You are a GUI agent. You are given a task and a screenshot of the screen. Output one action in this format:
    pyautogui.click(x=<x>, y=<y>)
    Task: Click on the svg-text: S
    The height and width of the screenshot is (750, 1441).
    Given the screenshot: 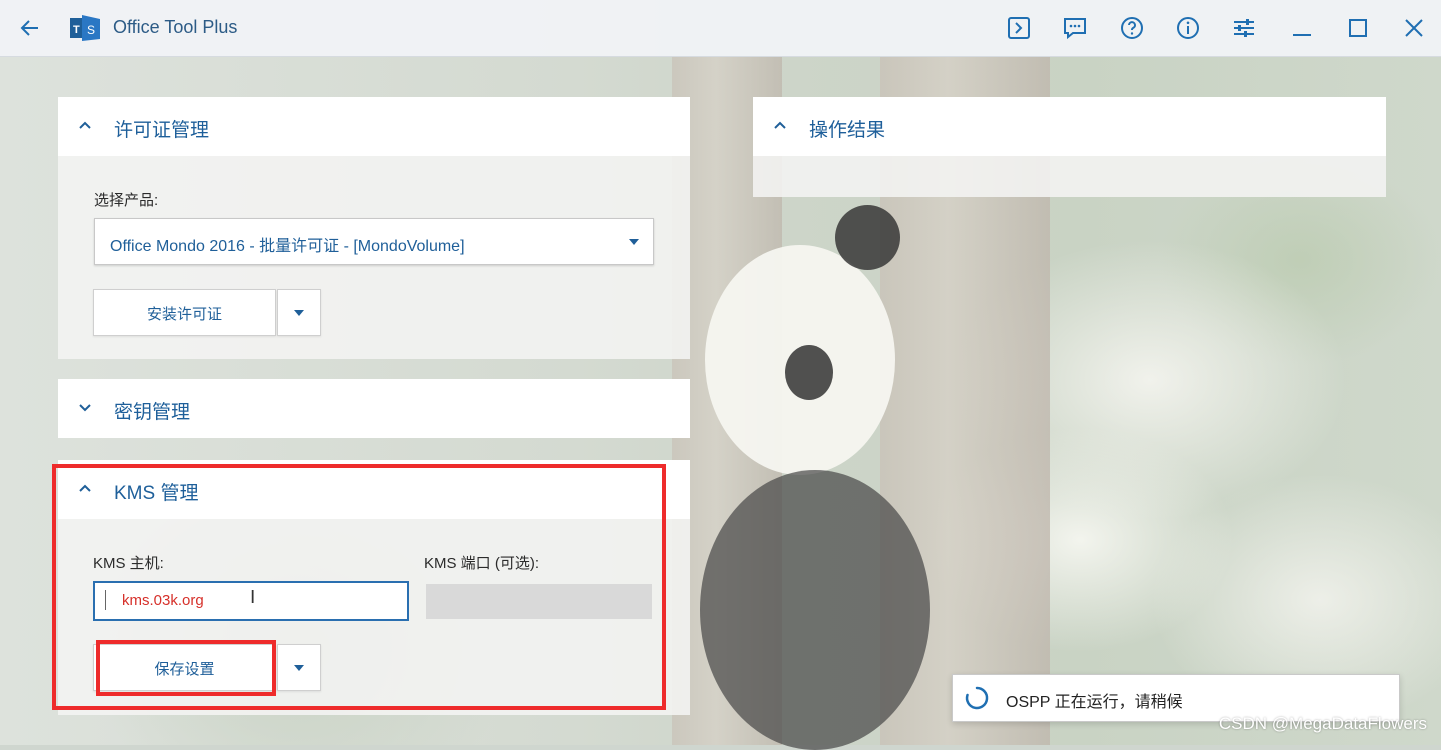 What is the action you would take?
    pyautogui.click(x=91, y=30)
    